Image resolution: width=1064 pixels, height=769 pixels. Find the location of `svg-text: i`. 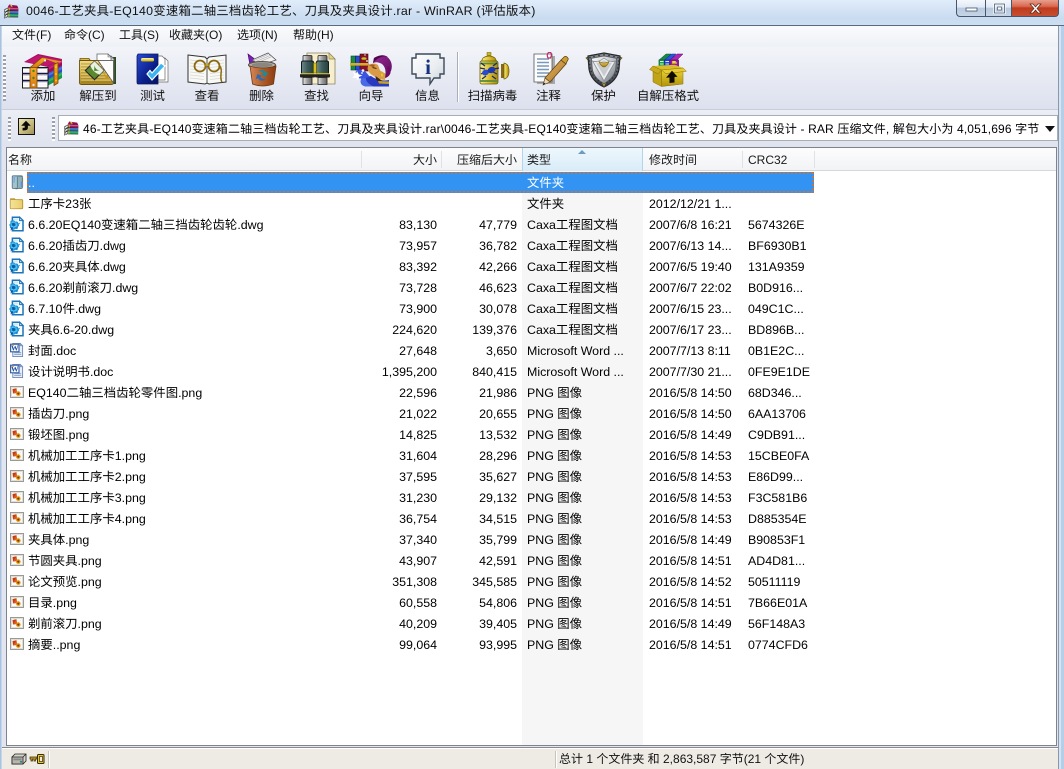

svg-text: i is located at coordinates (428, 67).